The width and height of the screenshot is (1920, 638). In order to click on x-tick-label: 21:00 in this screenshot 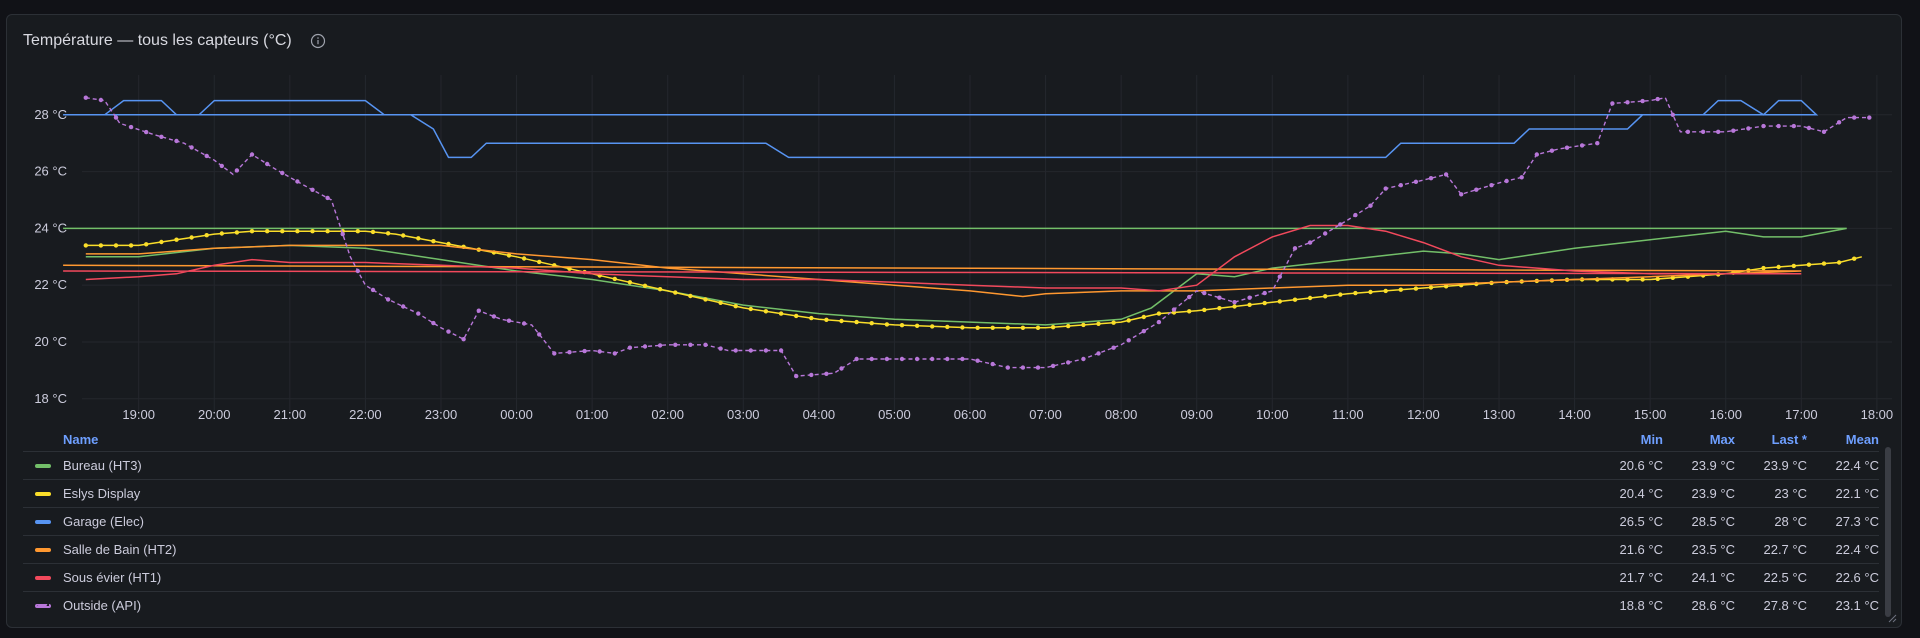, I will do `click(290, 414)`.